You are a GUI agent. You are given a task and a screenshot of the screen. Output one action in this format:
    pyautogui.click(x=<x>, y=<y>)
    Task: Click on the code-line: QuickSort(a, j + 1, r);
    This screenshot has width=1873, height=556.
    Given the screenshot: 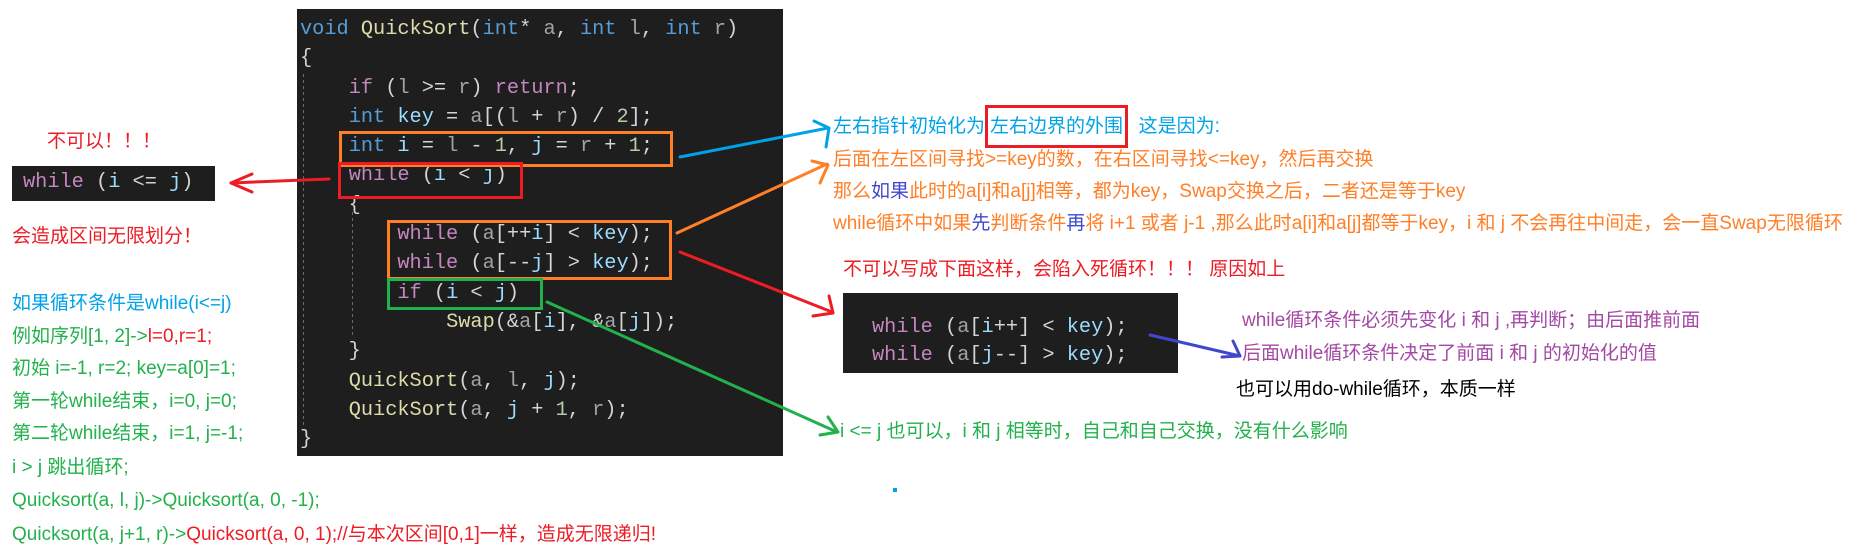 What is the action you would take?
    pyautogui.click(x=519, y=410)
    